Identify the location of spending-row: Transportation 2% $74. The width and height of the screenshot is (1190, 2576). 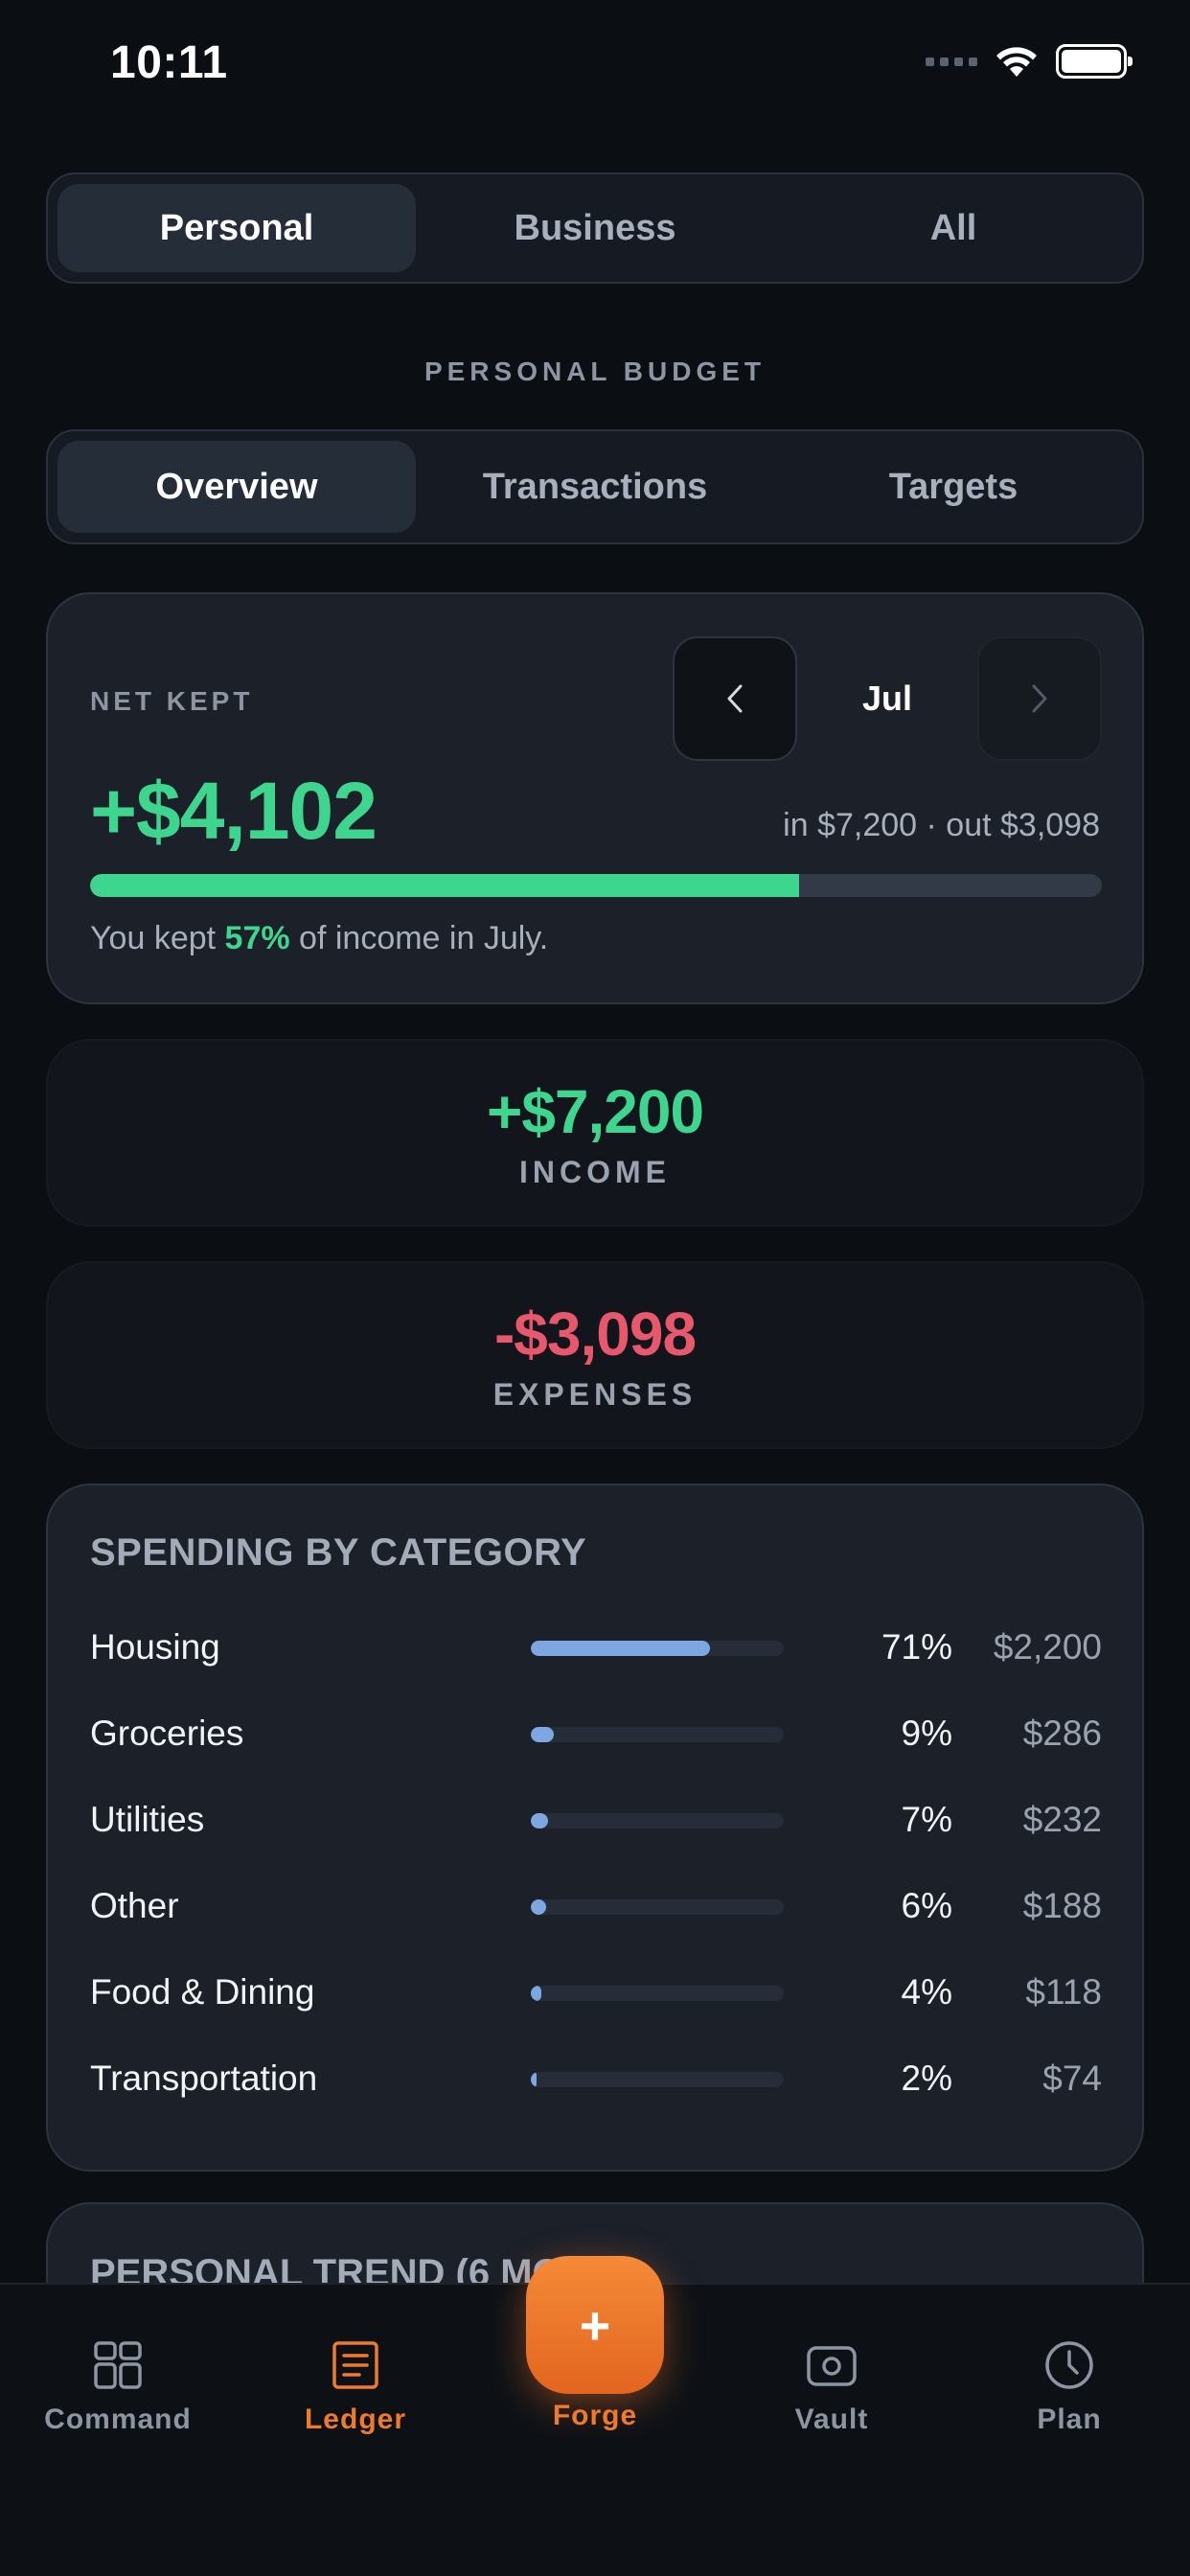
(596, 2079).